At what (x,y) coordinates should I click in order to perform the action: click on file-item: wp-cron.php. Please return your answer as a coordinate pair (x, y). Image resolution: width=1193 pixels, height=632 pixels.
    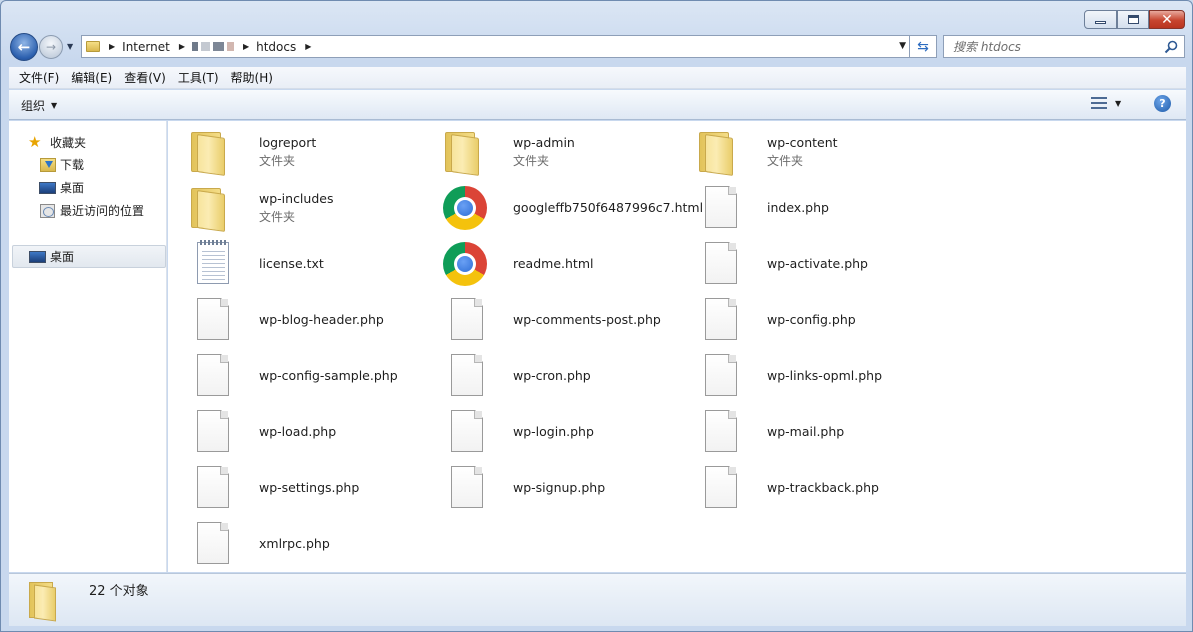
    Looking at the image, I should click on (566, 376).